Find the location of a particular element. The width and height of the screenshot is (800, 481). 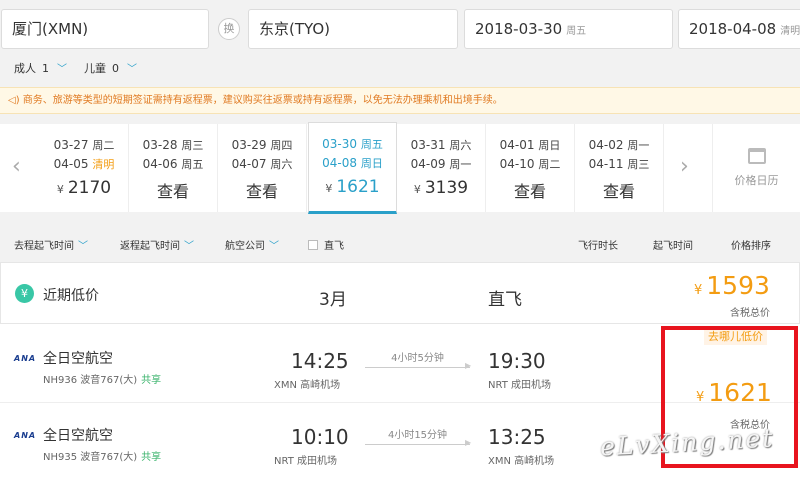

date-option: 04-02 周一 04-11 周三 查看 is located at coordinates (619, 168).